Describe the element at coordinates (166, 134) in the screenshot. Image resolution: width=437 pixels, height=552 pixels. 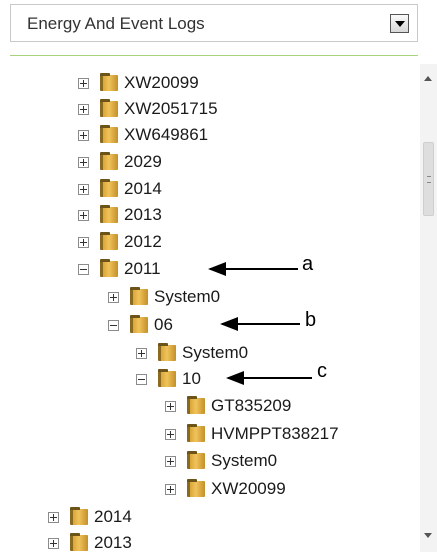
I see `tree-node-label: XW649861` at that location.